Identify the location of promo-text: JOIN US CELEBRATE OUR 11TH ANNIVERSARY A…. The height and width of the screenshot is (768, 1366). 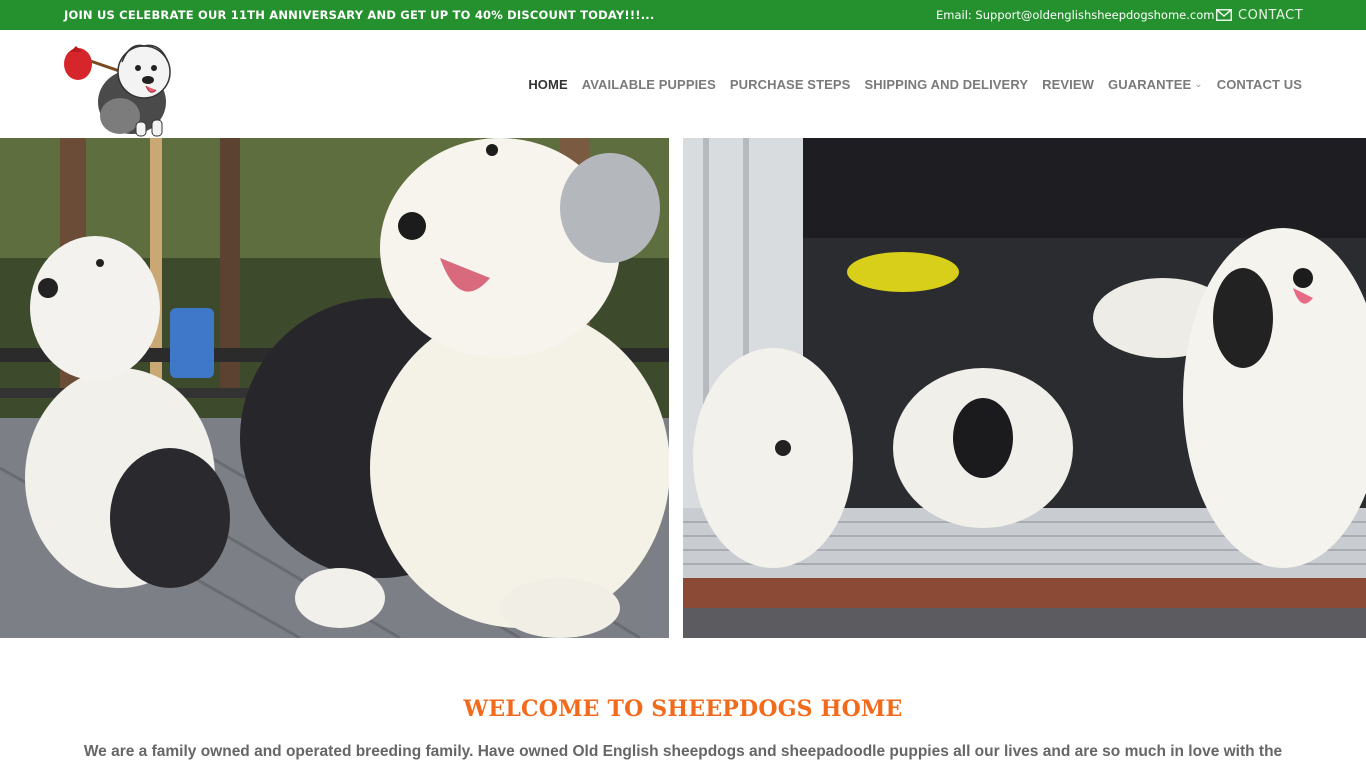
(359, 15).